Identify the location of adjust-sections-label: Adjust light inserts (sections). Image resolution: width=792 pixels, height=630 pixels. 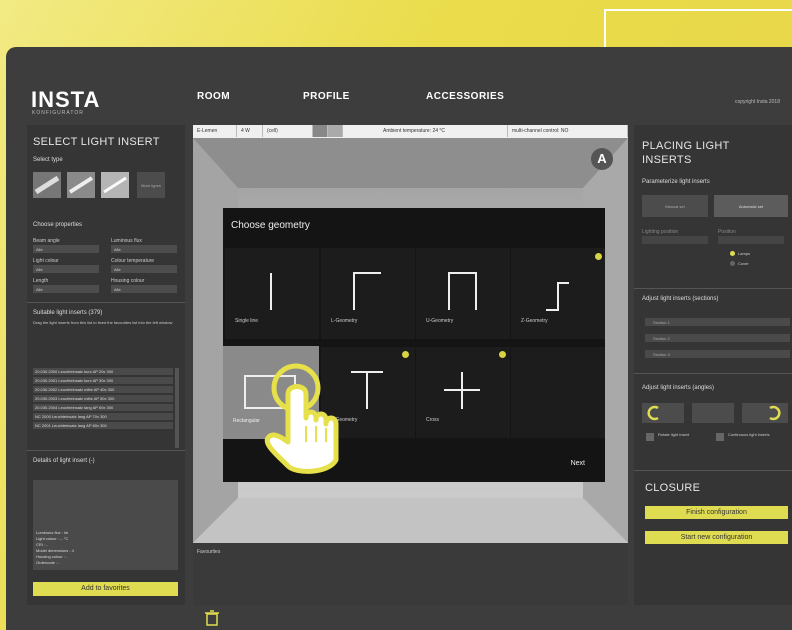
(680, 299).